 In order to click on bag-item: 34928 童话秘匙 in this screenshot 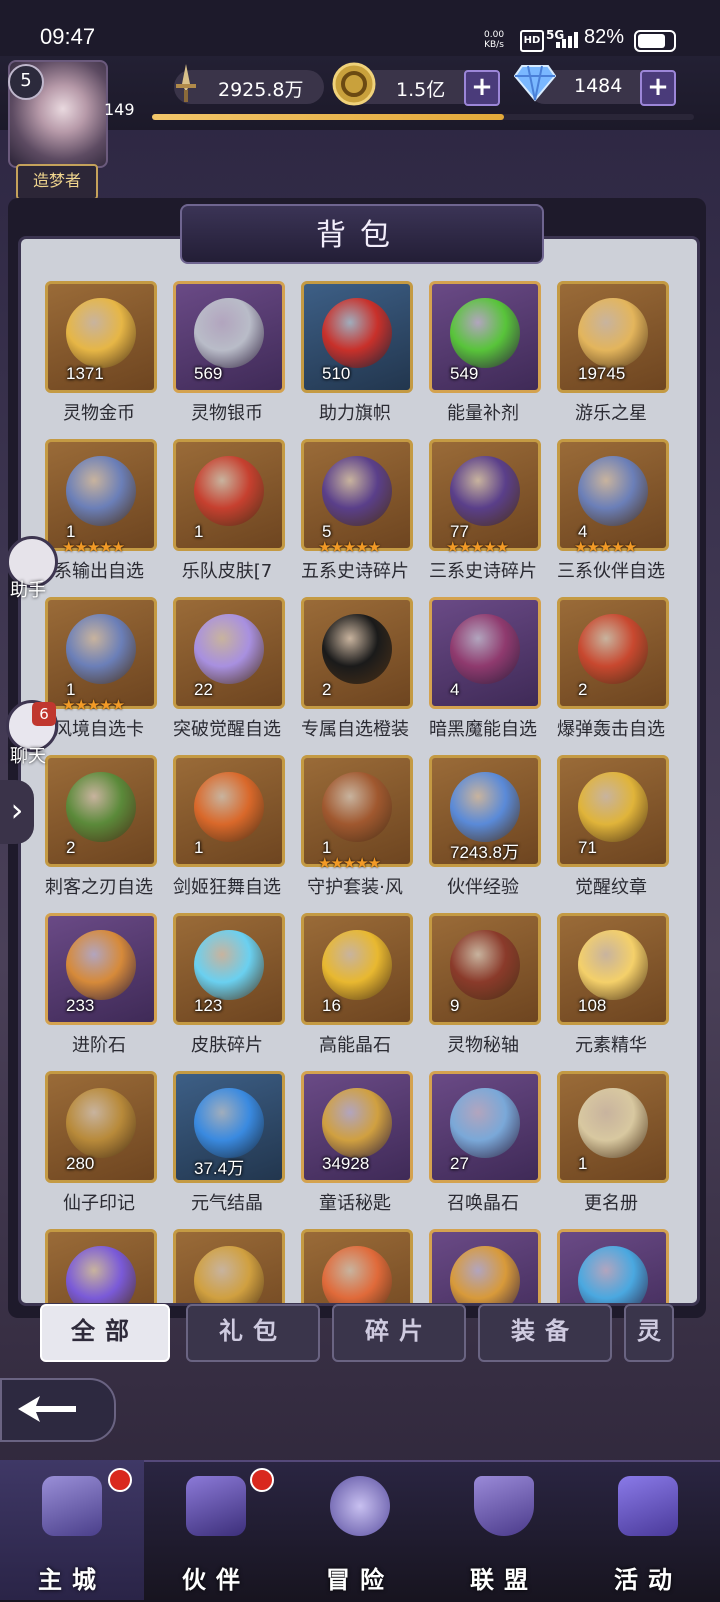, I will do `click(355, 1148)`.